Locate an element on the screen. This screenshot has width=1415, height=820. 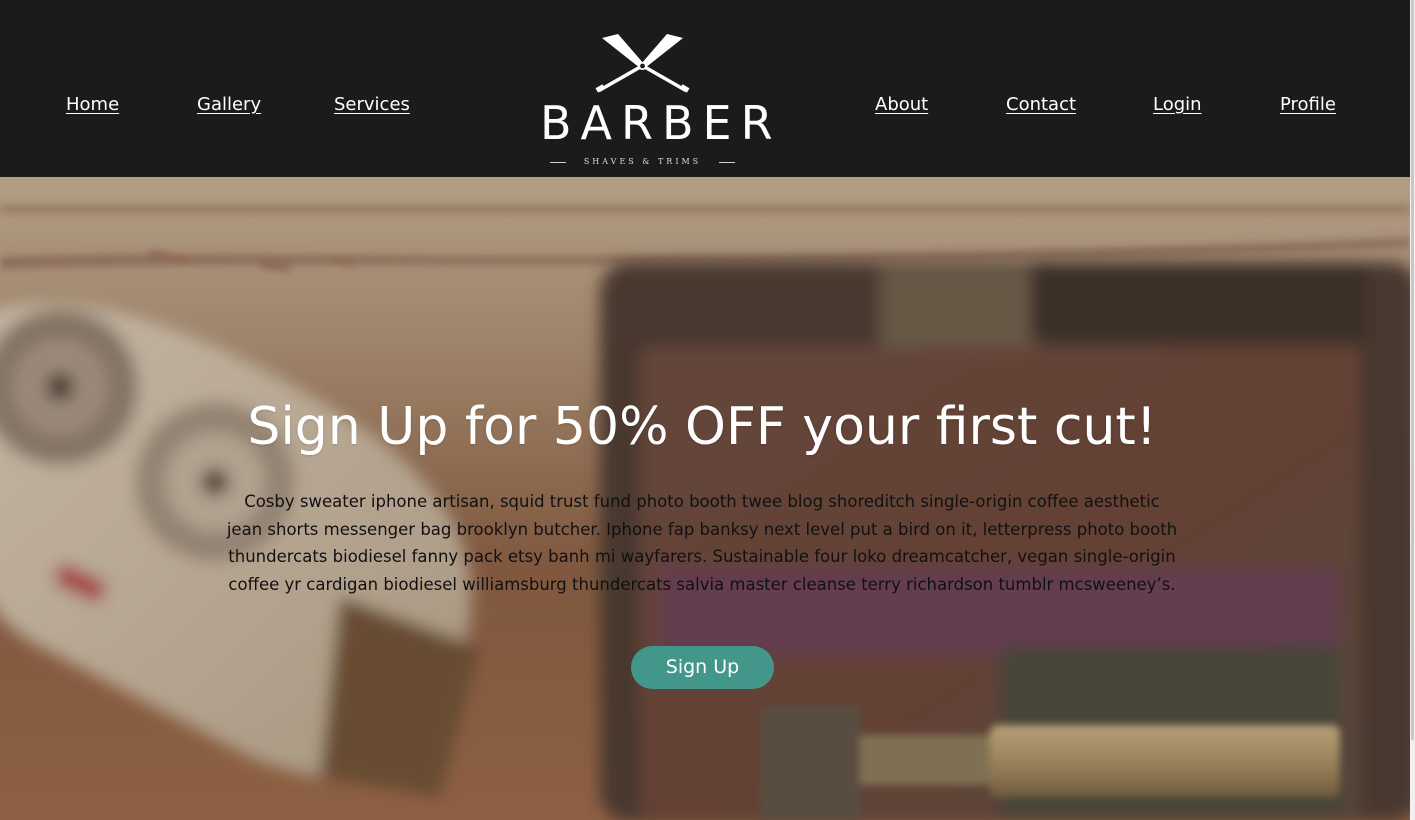
nav-contact-link: Contact is located at coordinates (1041, 104).